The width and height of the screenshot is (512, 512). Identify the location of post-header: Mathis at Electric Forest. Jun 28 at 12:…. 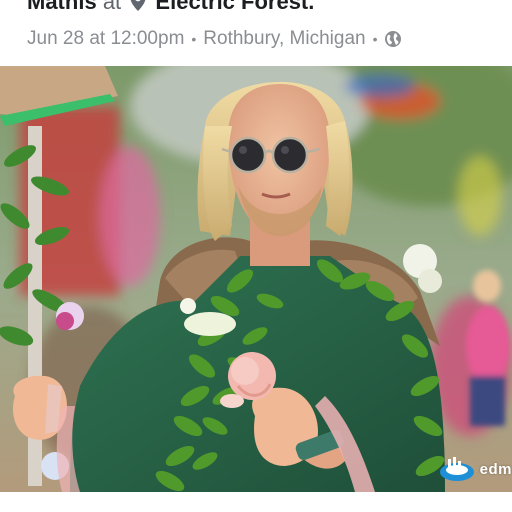
(256, 33).